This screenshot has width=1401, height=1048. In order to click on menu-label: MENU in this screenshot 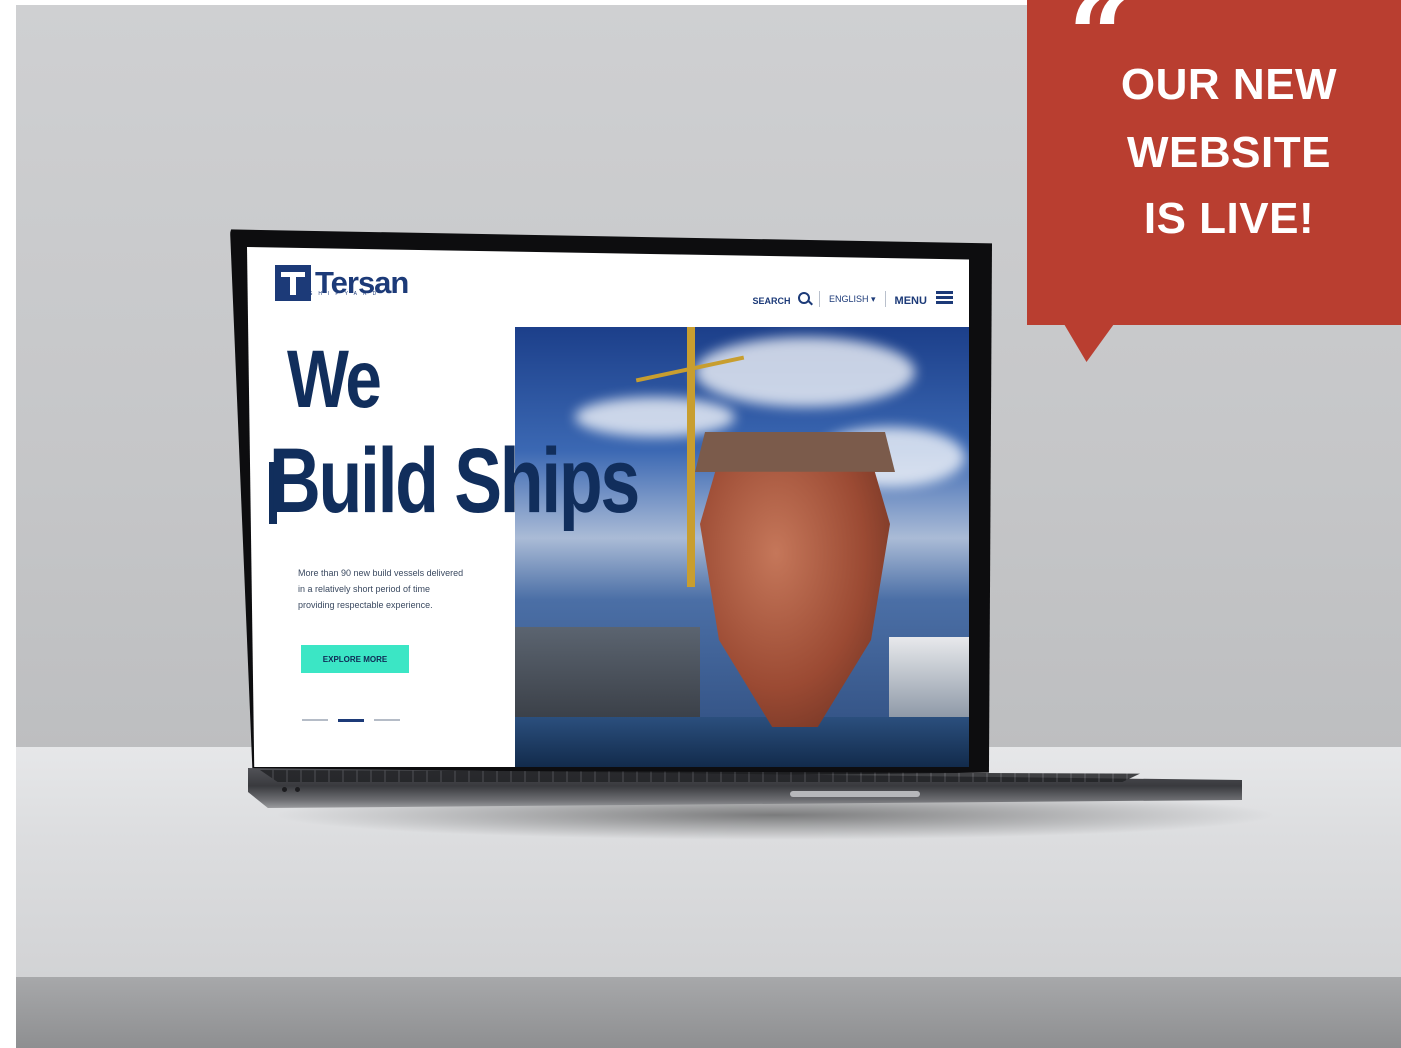, I will do `click(910, 301)`.